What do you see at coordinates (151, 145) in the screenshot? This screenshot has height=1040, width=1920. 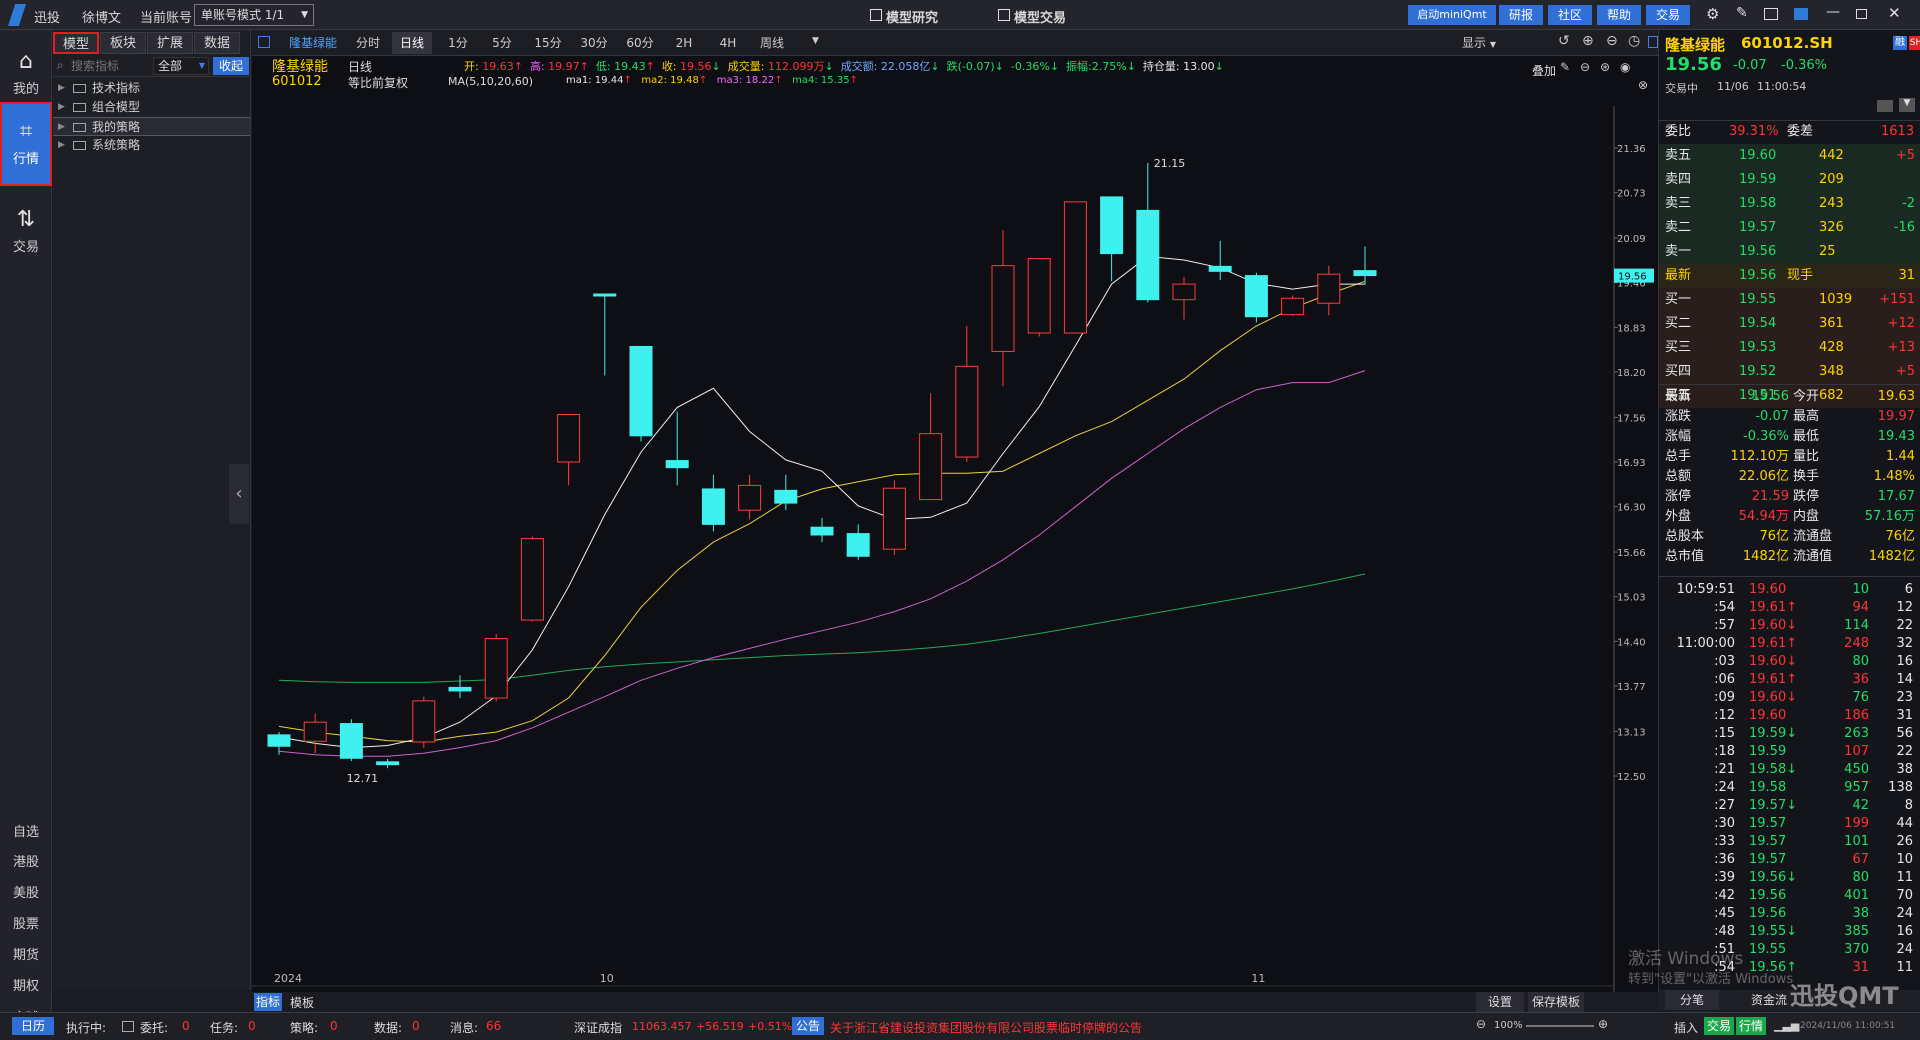 I see `tree-item-system-strategy: ▶ 系统策略` at bounding box center [151, 145].